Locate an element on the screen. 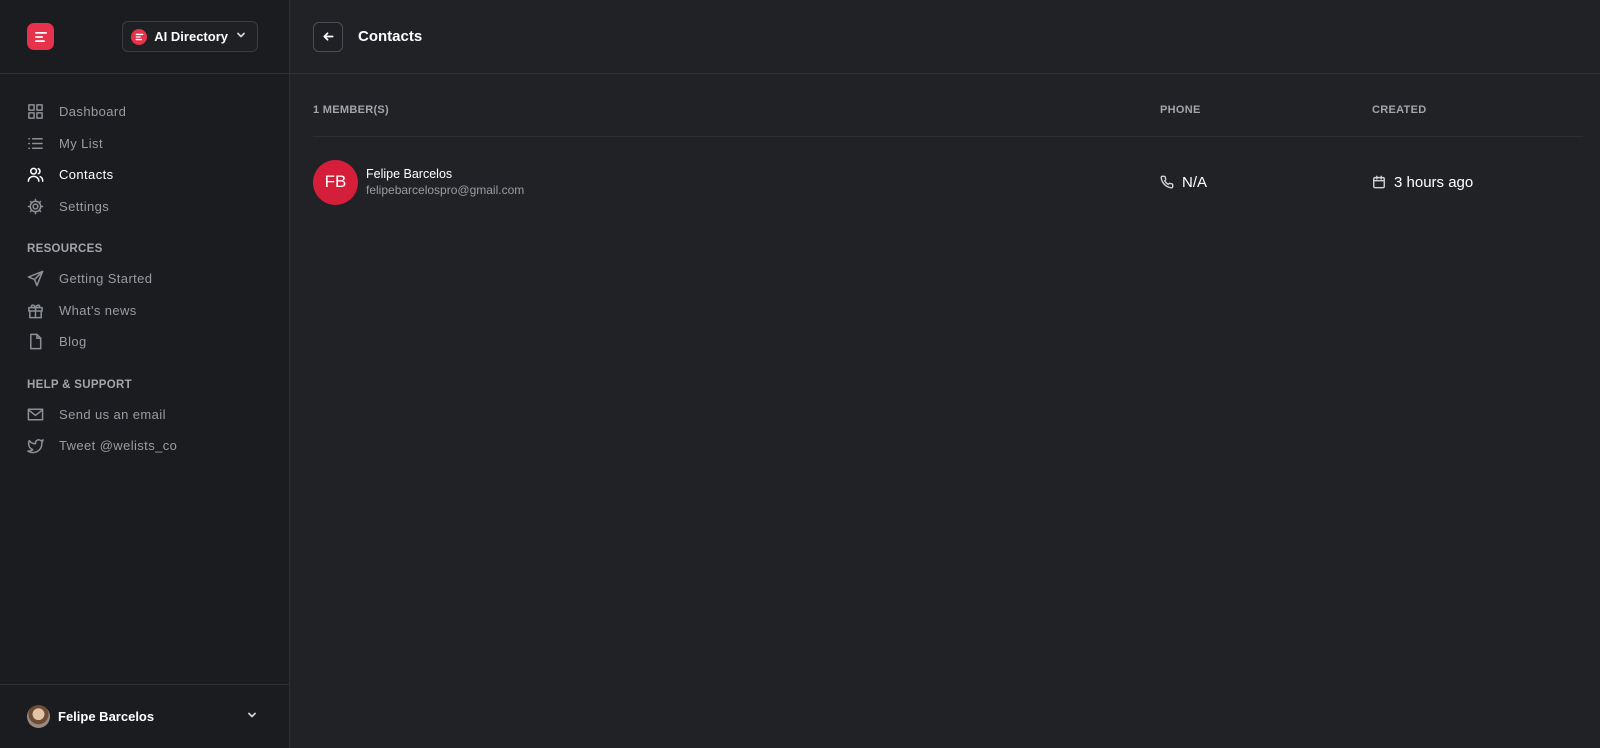 The width and height of the screenshot is (1600, 748). nav-item-email-us: Send us an email is located at coordinates (144, 415).